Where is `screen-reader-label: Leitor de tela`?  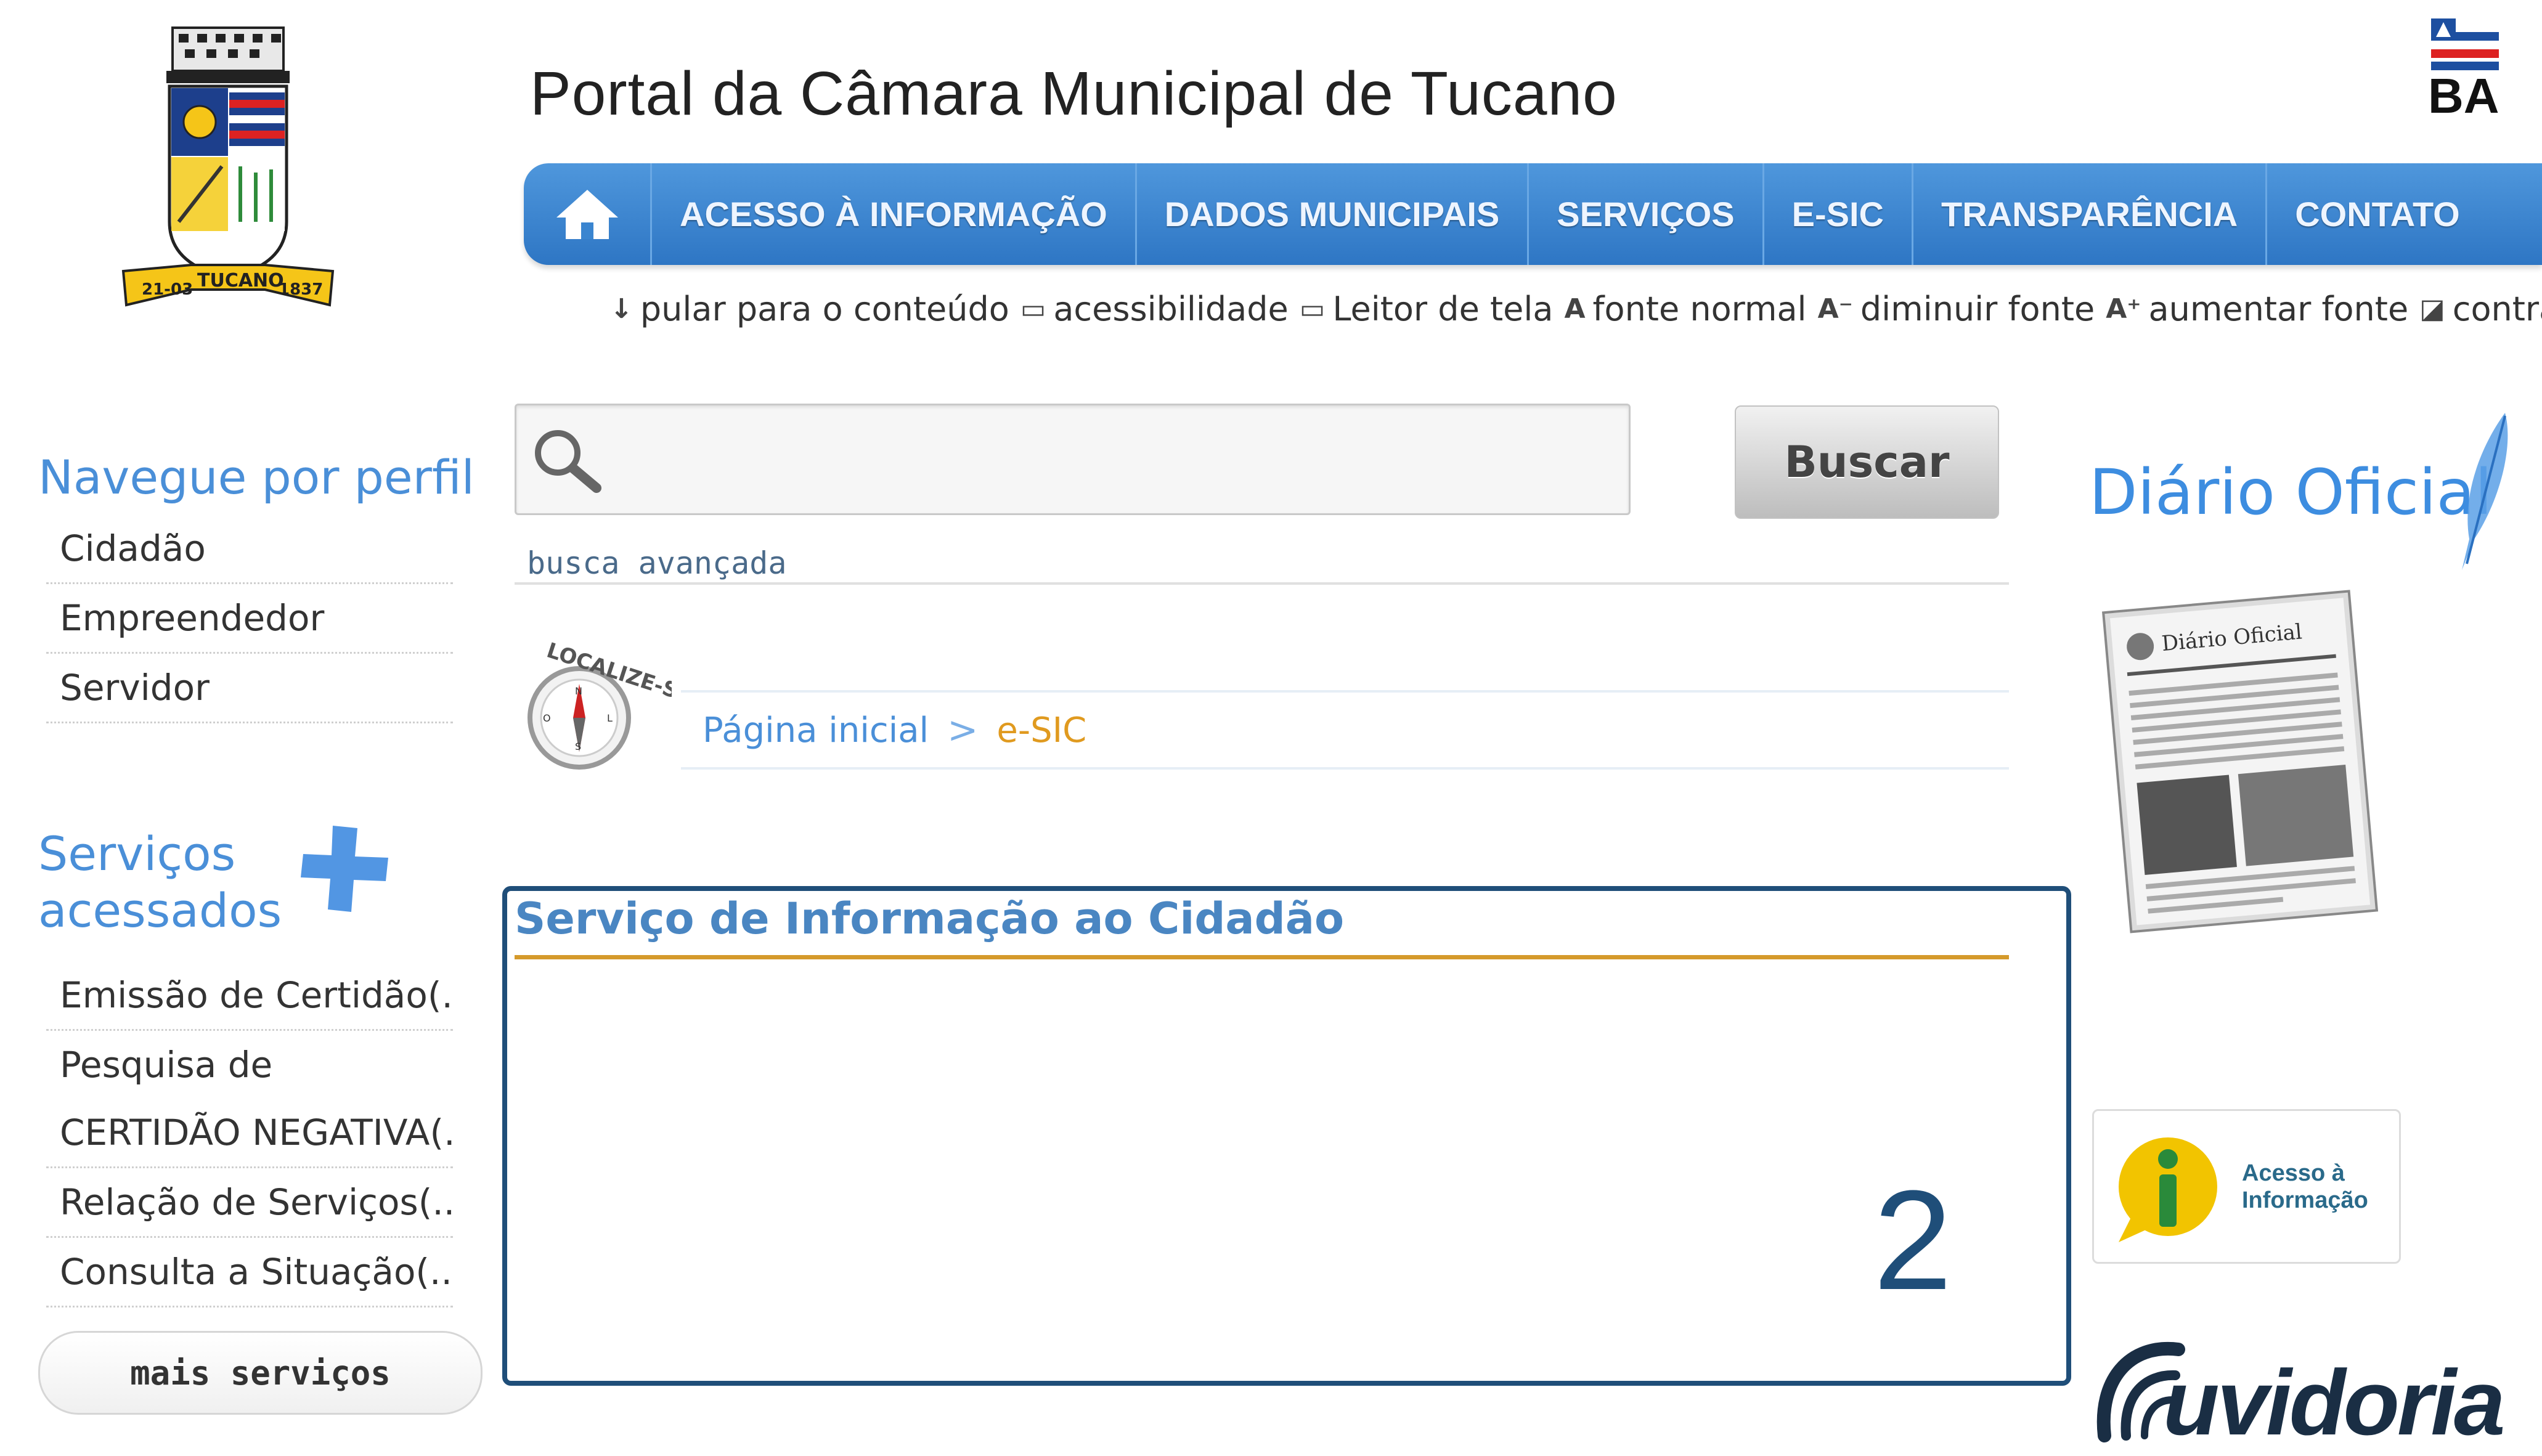 screen-reader-label: Leitor de tela is located at coordinates (1443, 309).